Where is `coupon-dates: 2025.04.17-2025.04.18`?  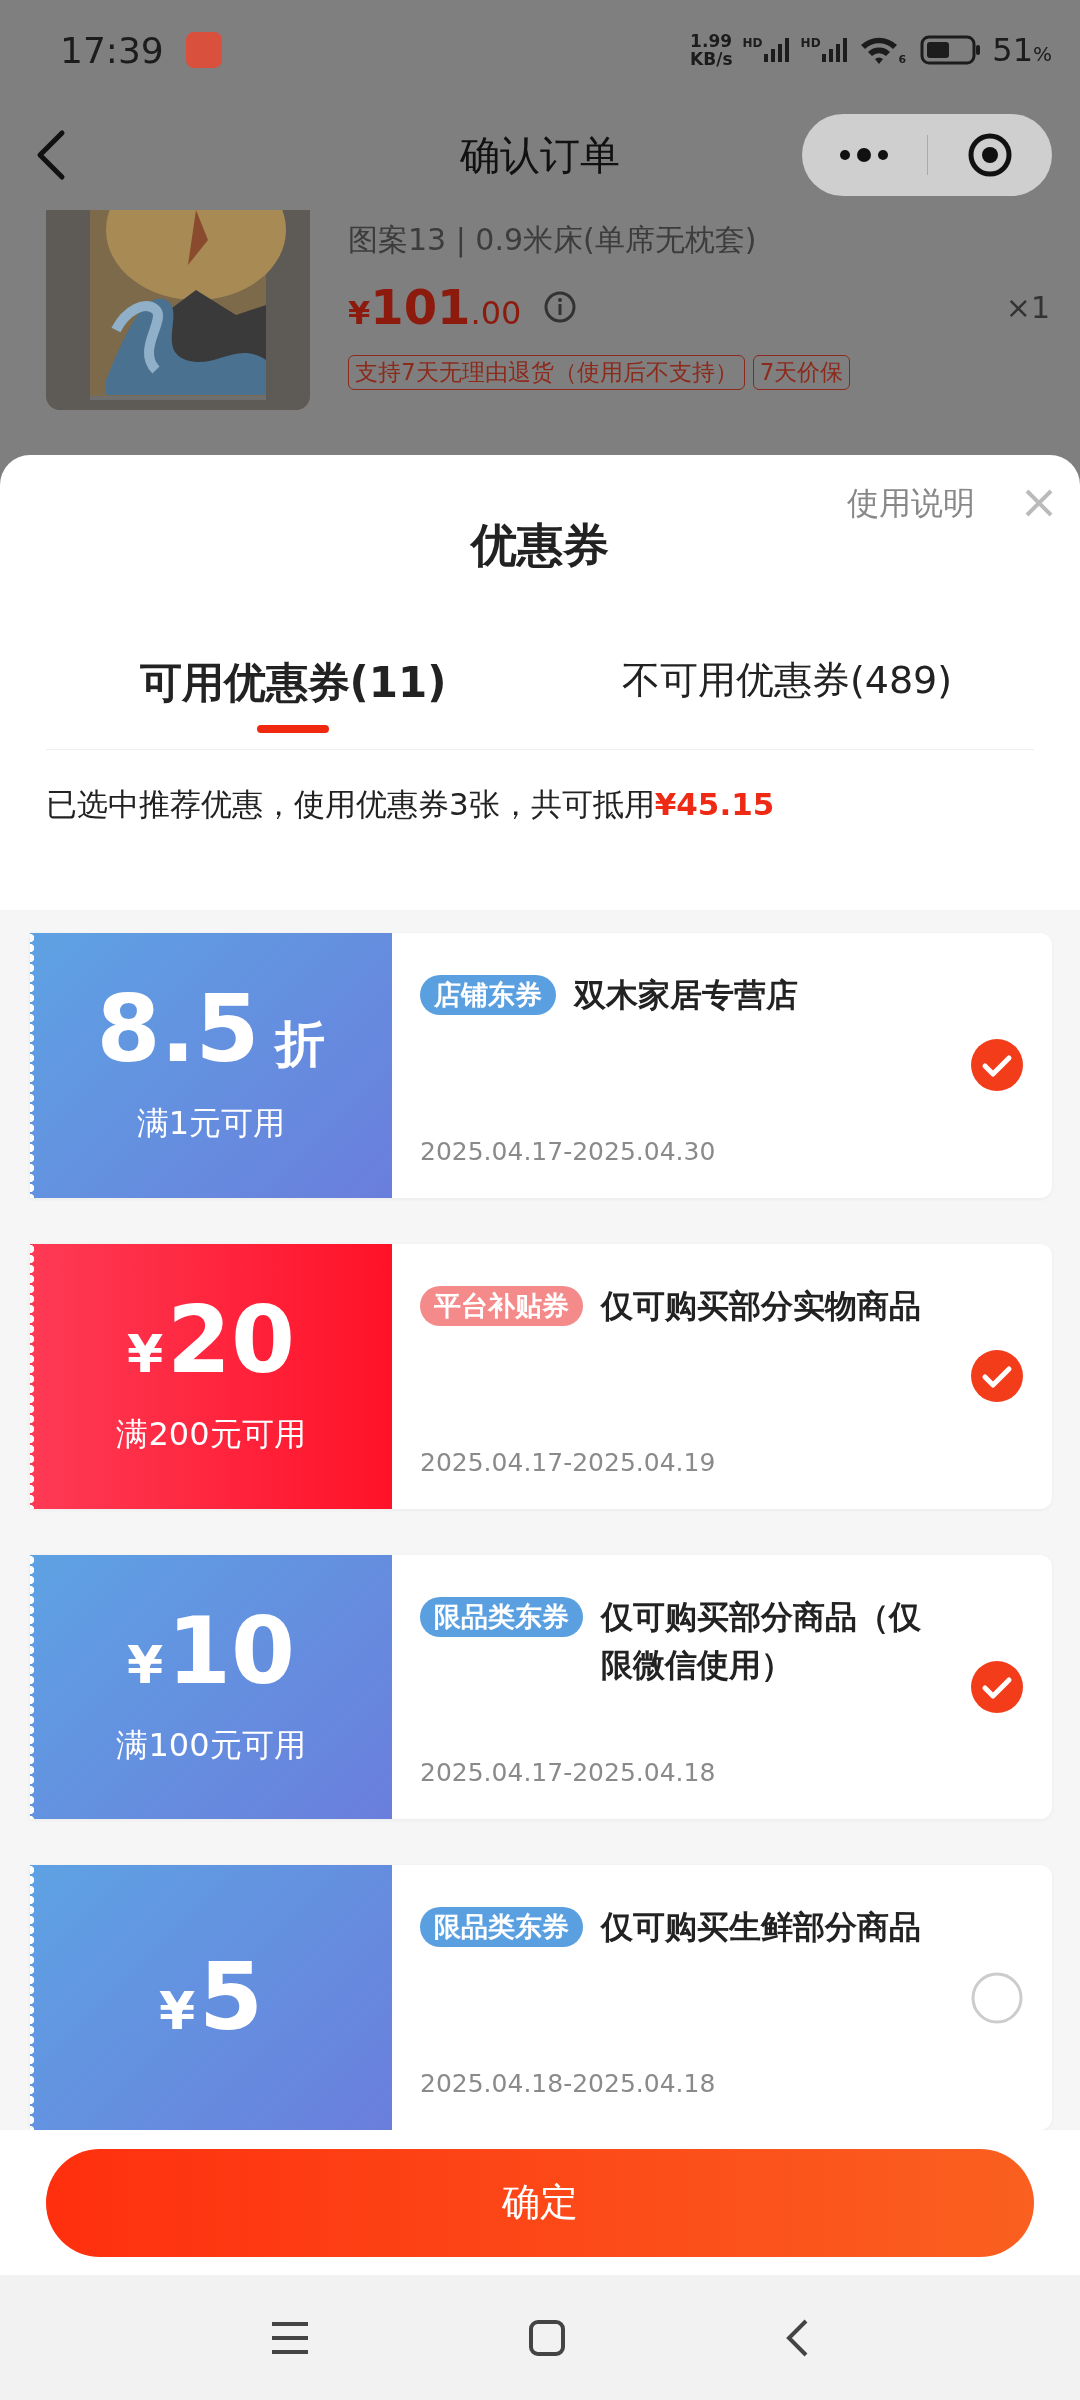
coupon-dates: 2025.04.17-2025.04.18 is located at coordinates (568, 1773).